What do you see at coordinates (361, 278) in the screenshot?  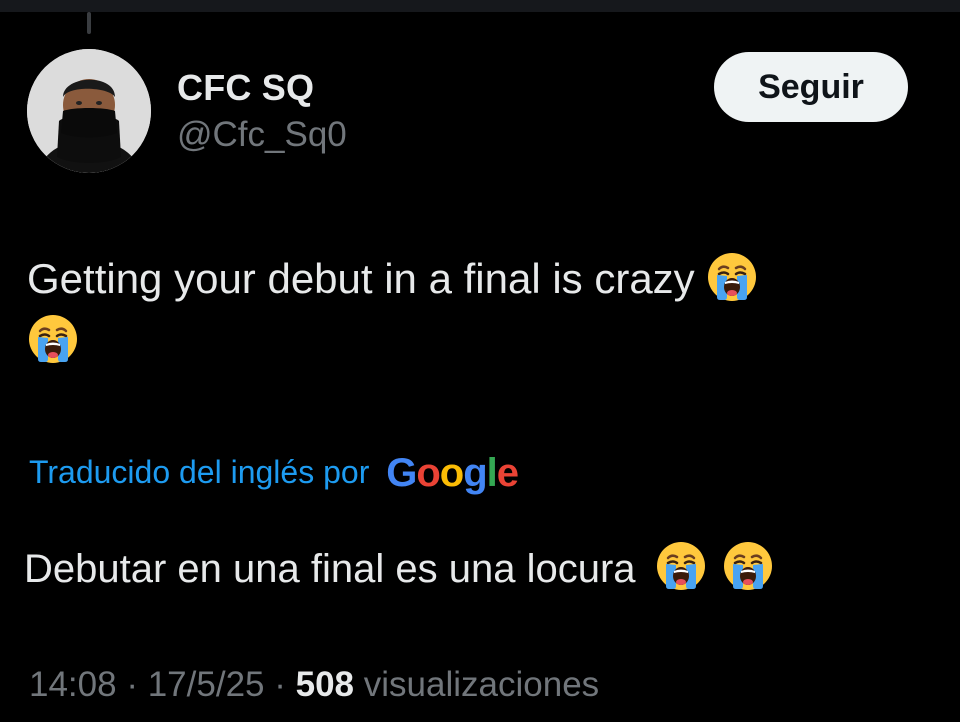 I see `tweet-text-line: Getting your debut in a final is crazy` at bounding box center [361, 278].